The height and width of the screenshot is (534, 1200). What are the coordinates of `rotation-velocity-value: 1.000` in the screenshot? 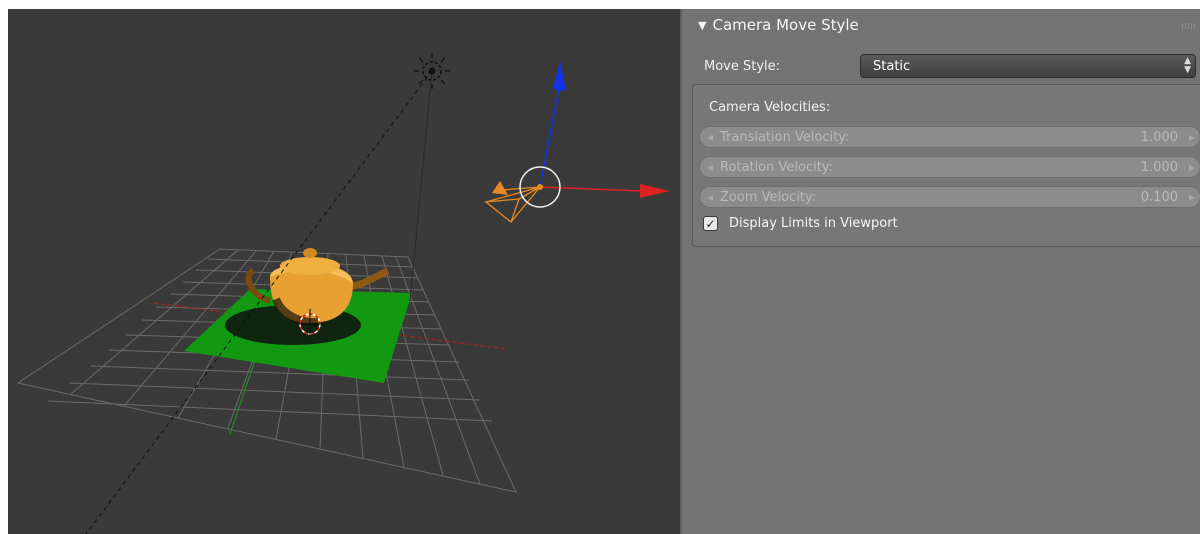 It's located at (1159, 167).